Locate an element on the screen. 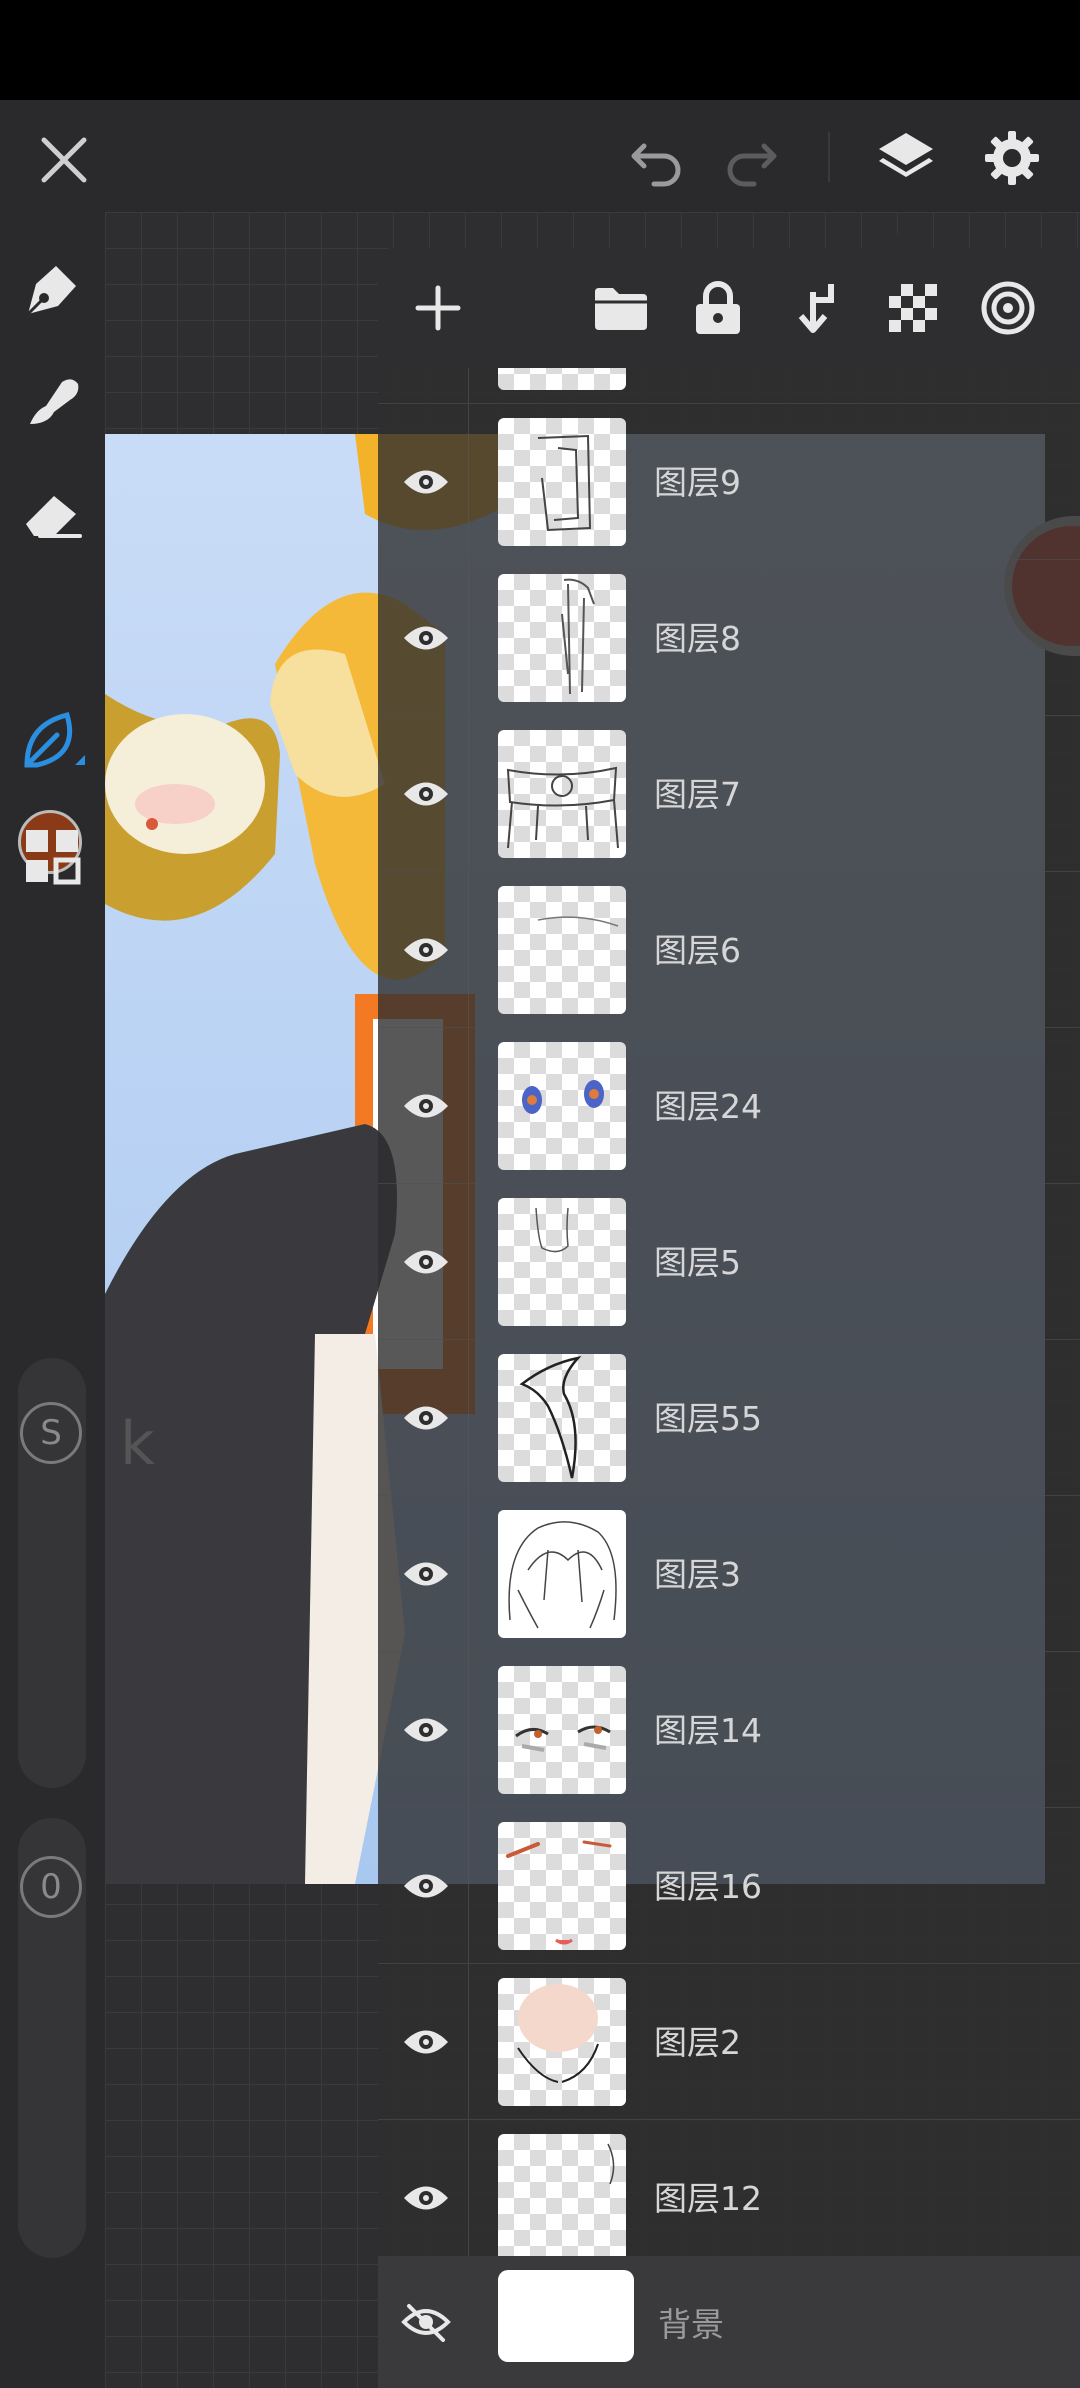 This screenshot has height=2388, width=1080. layer-name: 图层9 is located at coordinates (697, 482).